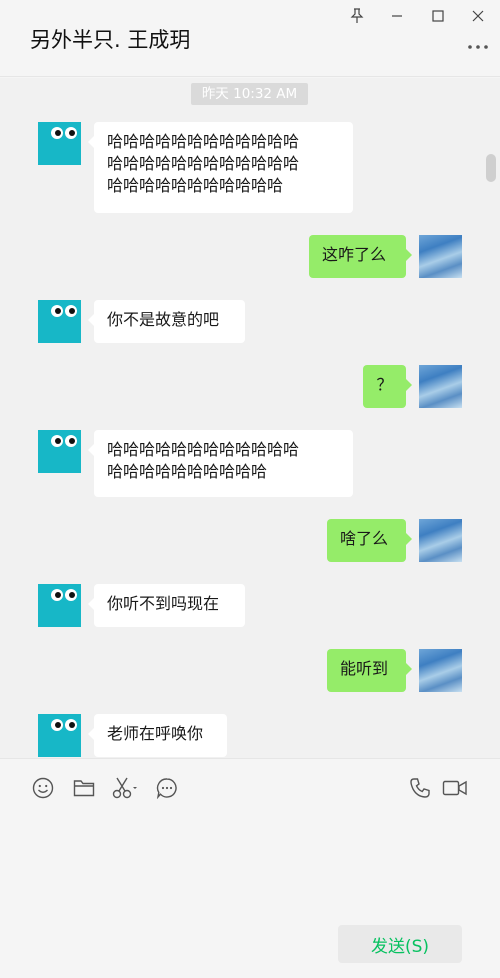  Describe the element at coordinates (43, 788) in the screenshot. I see `emoji-icon` at that location.